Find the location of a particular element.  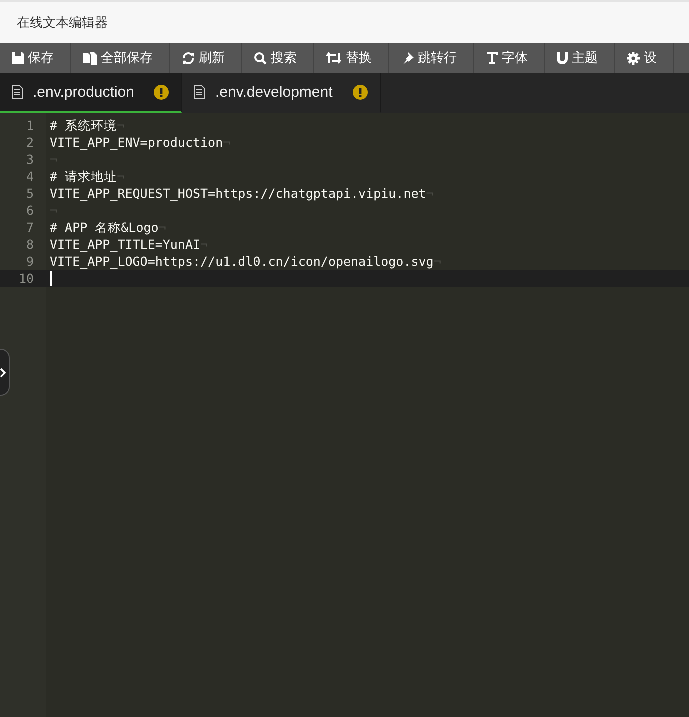

code-line: VITE_APP_TITLE=YunAI is located at coordinates (125, 244).